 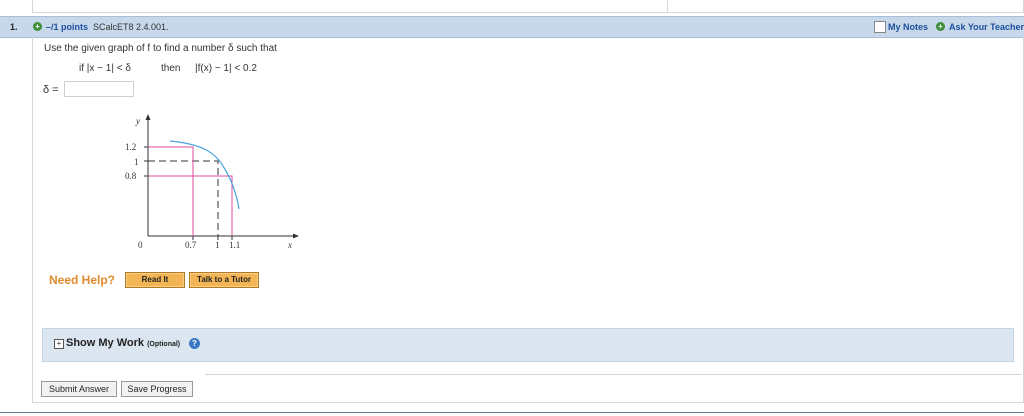 I want to click on x-tick-label: 1.1, so click(x=234, y=245).